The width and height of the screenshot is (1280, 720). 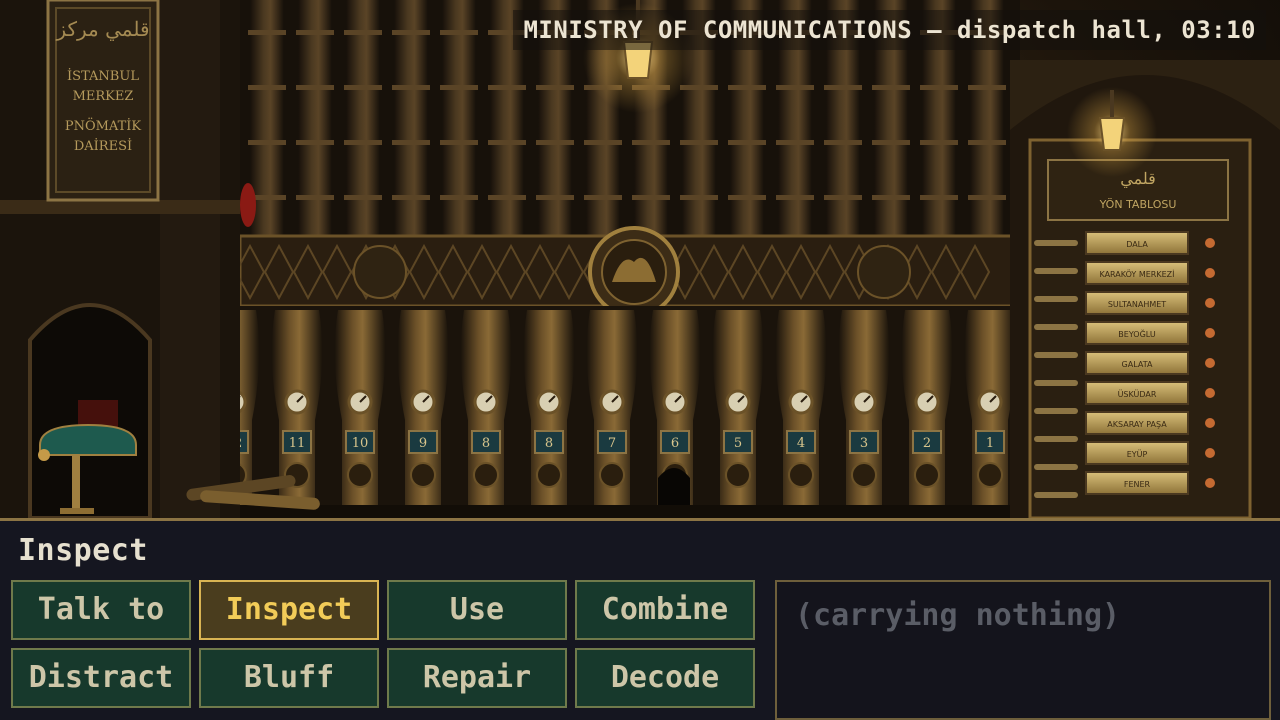 I want to click on destination-plate-label: ÜSKÜDAR, so click(x=1137, y=394).